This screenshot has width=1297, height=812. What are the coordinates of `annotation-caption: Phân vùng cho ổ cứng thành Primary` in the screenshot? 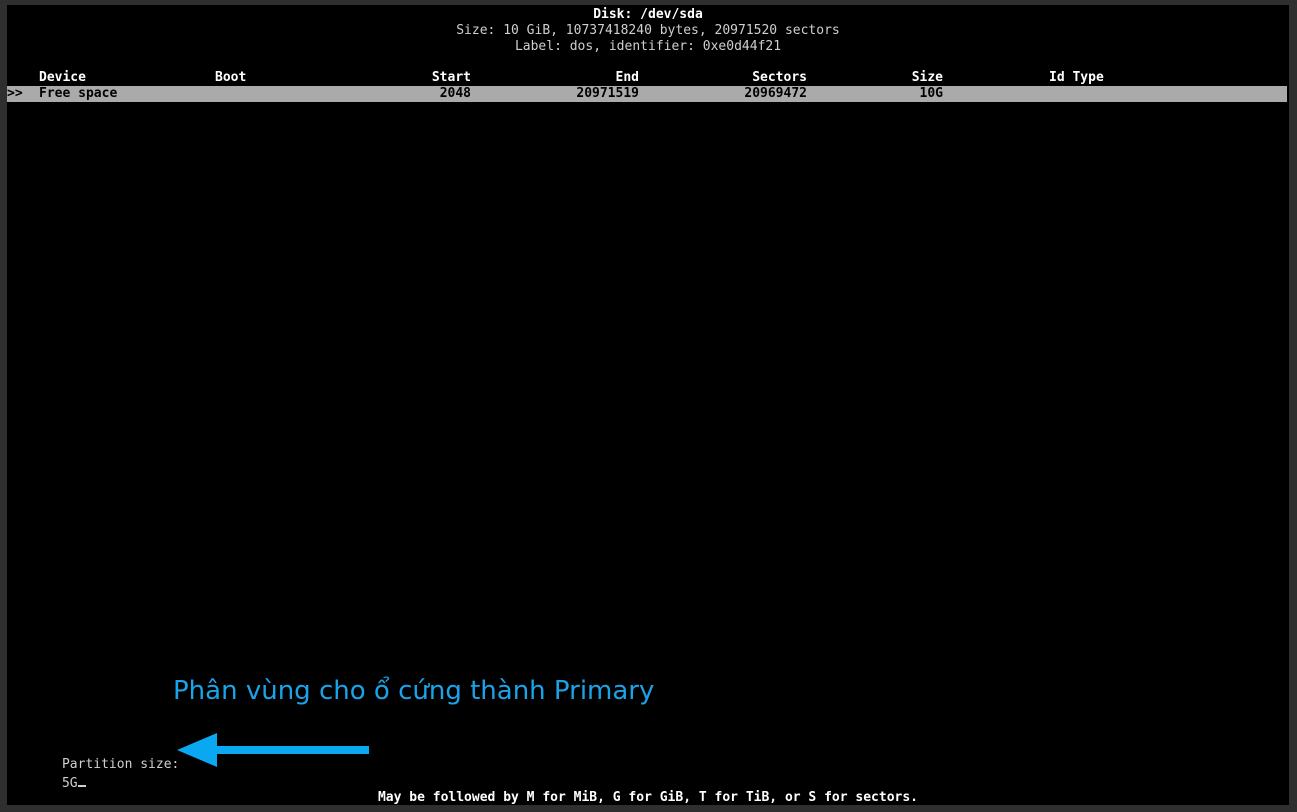 It's located at (414, 691).